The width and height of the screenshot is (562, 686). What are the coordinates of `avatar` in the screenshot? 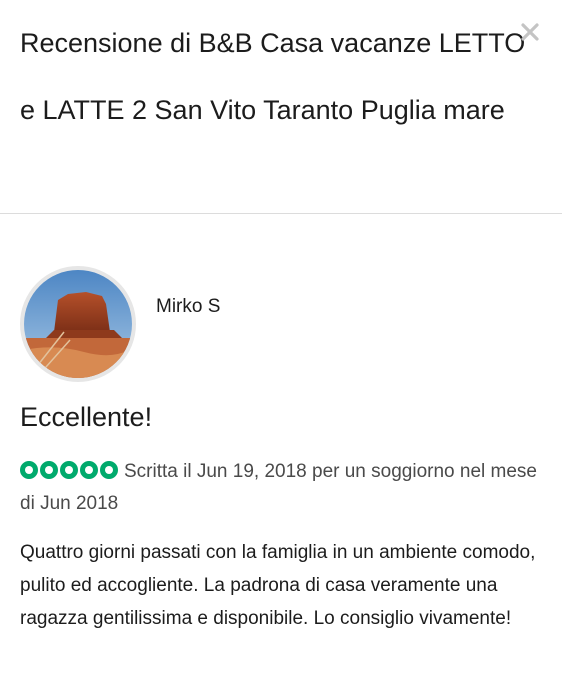 It's located at (78, 324).